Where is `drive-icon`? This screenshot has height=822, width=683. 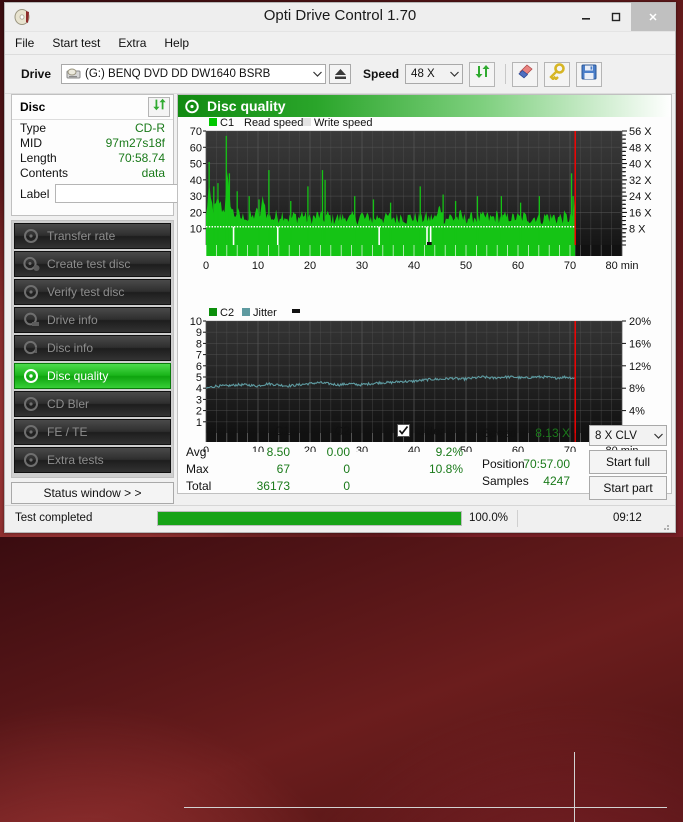
drive-icon is located at coordinates (73, 74).